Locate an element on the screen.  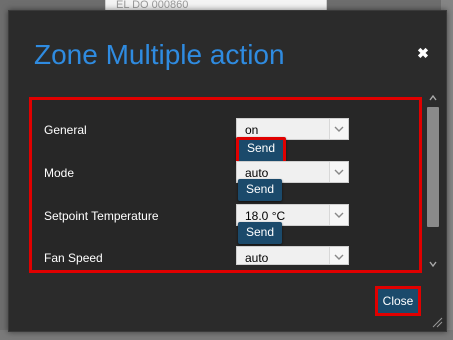
setpoint-temperature-label: Setpoint Temperature is located at coordinates (101, 216).